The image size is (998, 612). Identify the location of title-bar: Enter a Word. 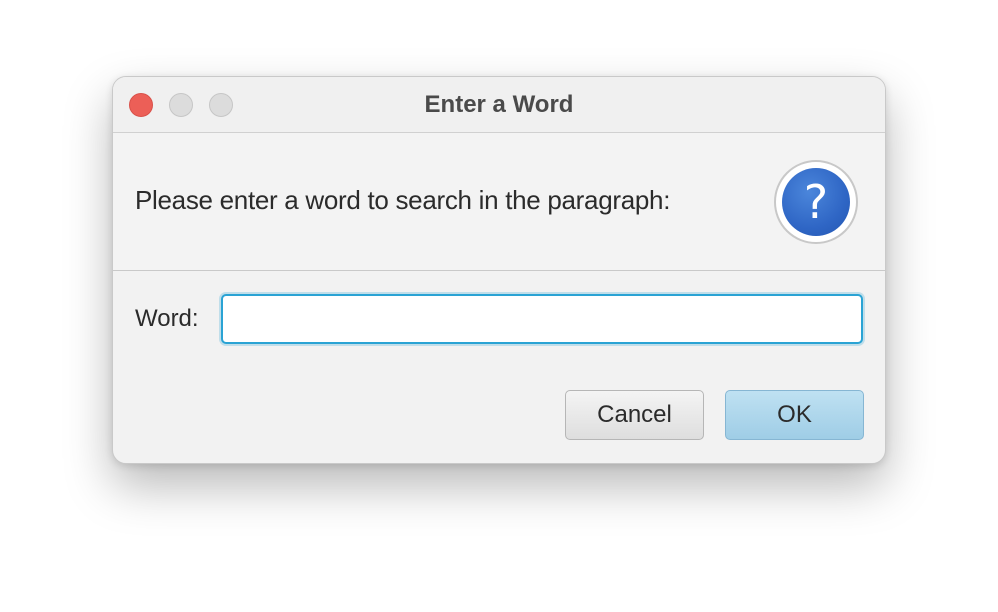
(499, 105).